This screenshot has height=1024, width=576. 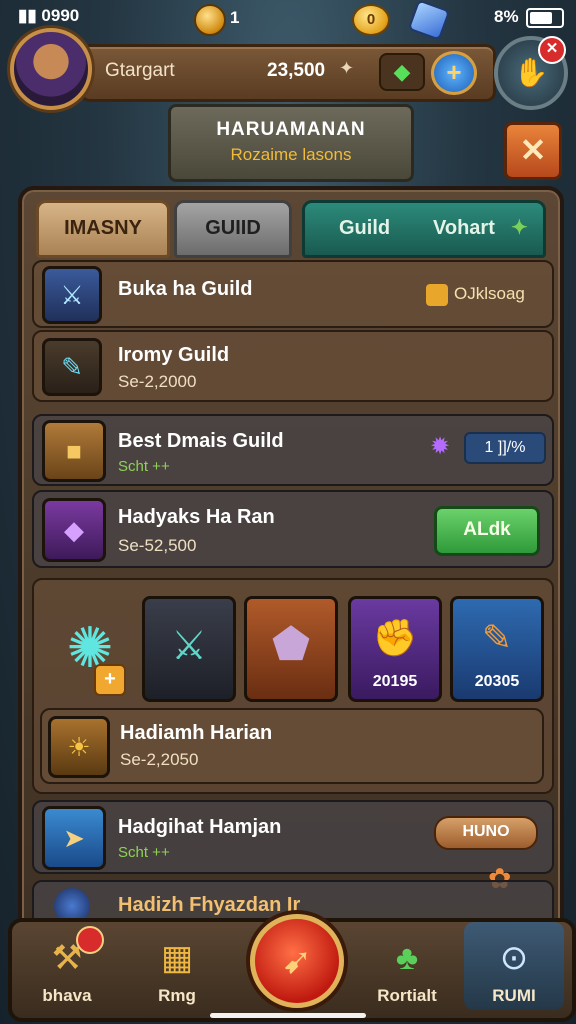 What do you see at coordinates (365, 228) in the screenshot?
I see `tab3-label-guild: Guild` at bounding box center [365, 228].